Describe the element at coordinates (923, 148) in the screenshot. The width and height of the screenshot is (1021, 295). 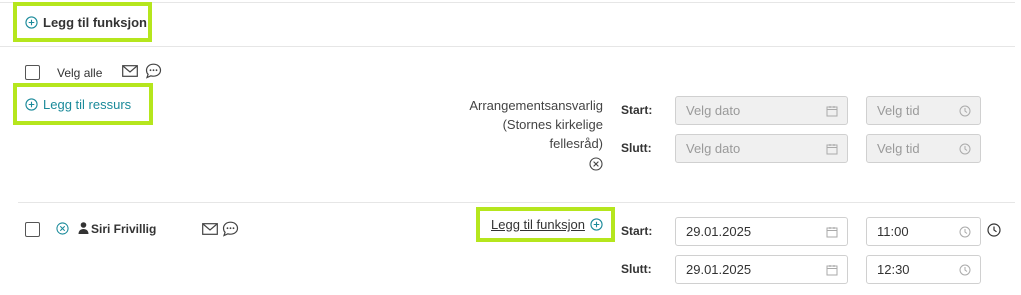
I see `end-time-field: Velg tid` at that location.